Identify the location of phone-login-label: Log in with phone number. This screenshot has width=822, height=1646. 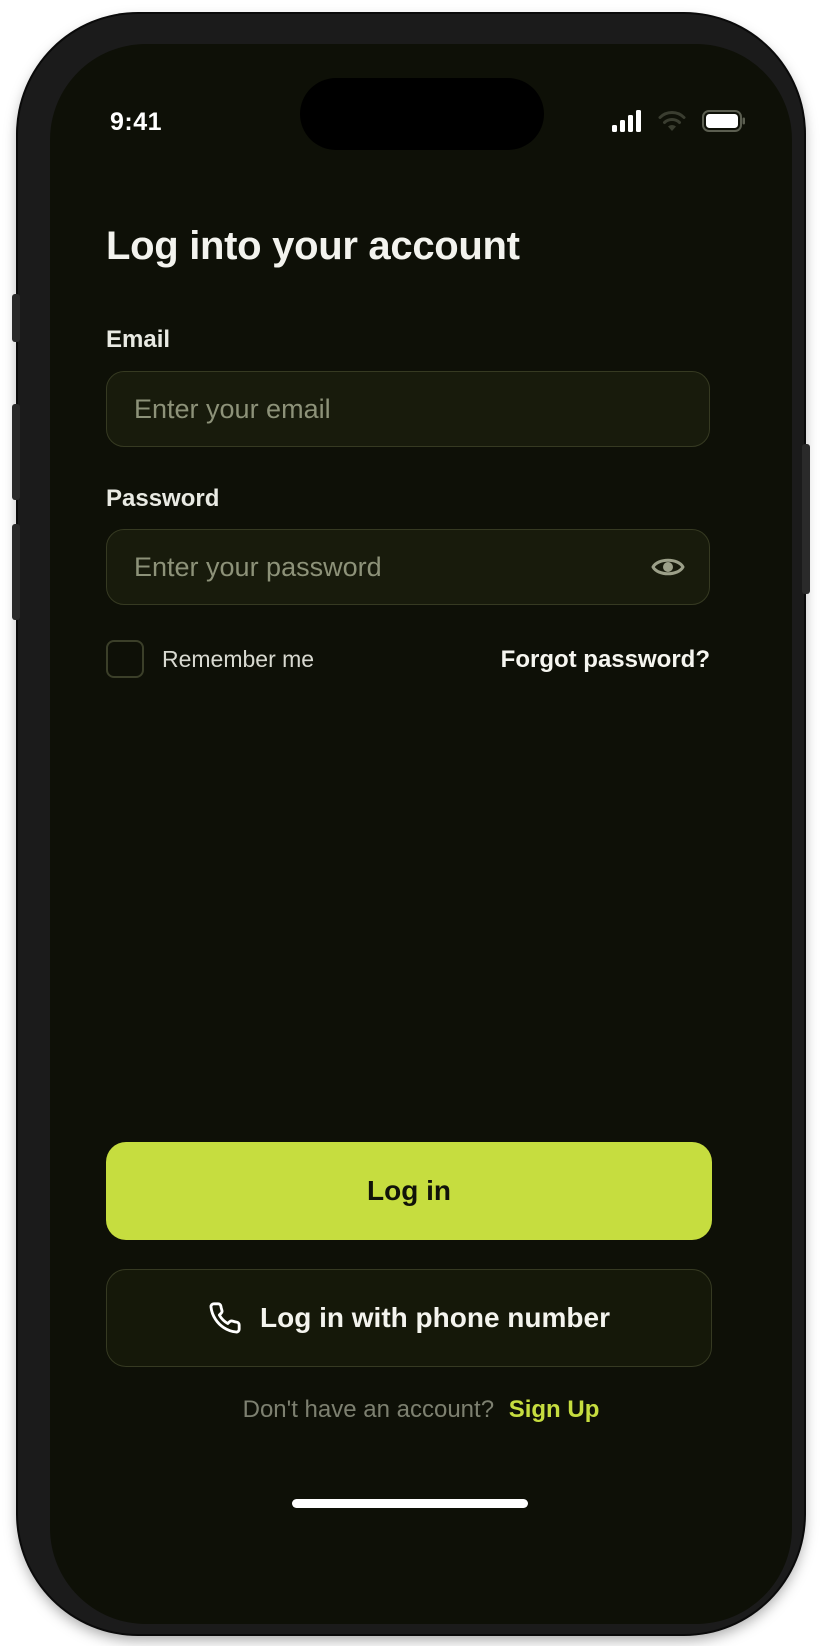
(435, 1317).